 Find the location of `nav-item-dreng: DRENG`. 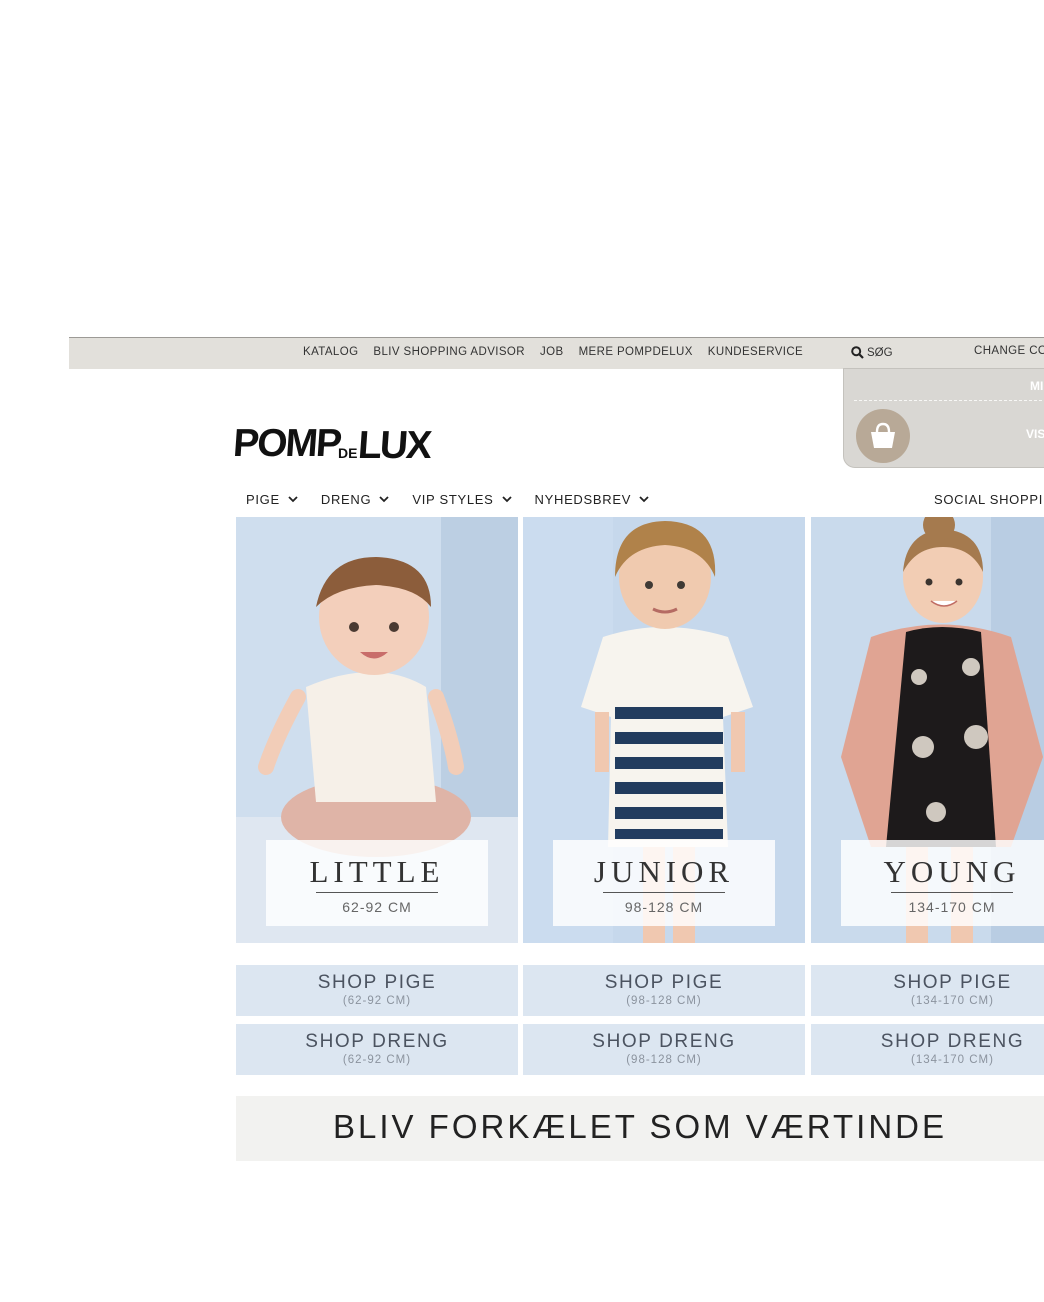

nav-item-dreng: DRENG is located at coordinates (355, 499).